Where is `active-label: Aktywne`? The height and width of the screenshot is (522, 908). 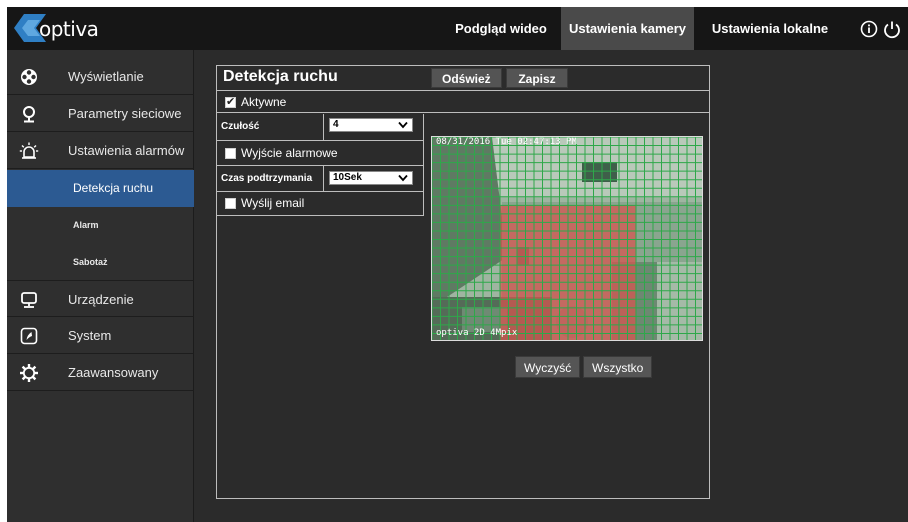 active-label: Aktywne is located at coordinates (264, 102).